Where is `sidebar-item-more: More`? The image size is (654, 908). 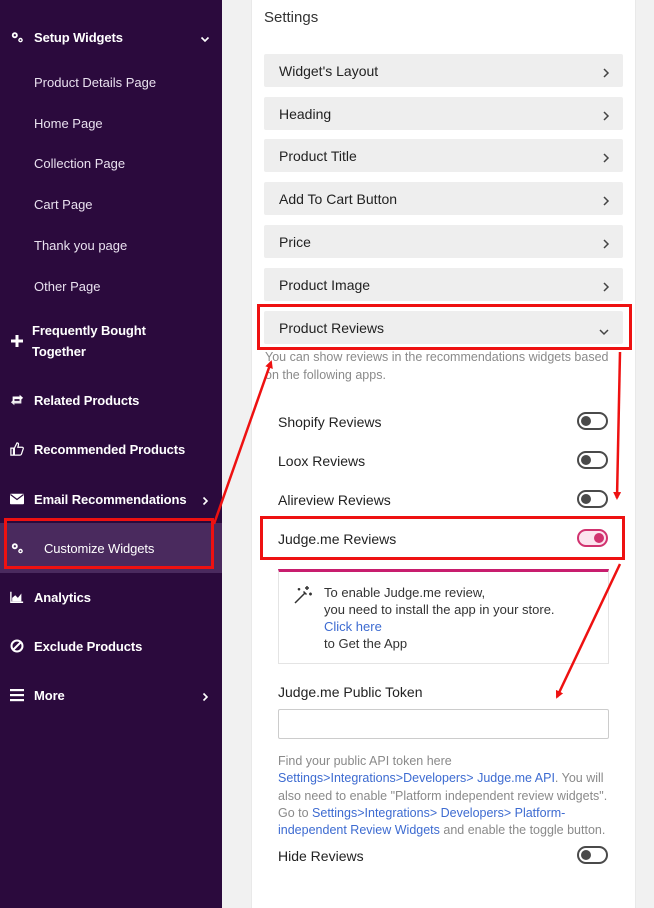 sidebar-item-more: More is located at coordinates (111, 695).